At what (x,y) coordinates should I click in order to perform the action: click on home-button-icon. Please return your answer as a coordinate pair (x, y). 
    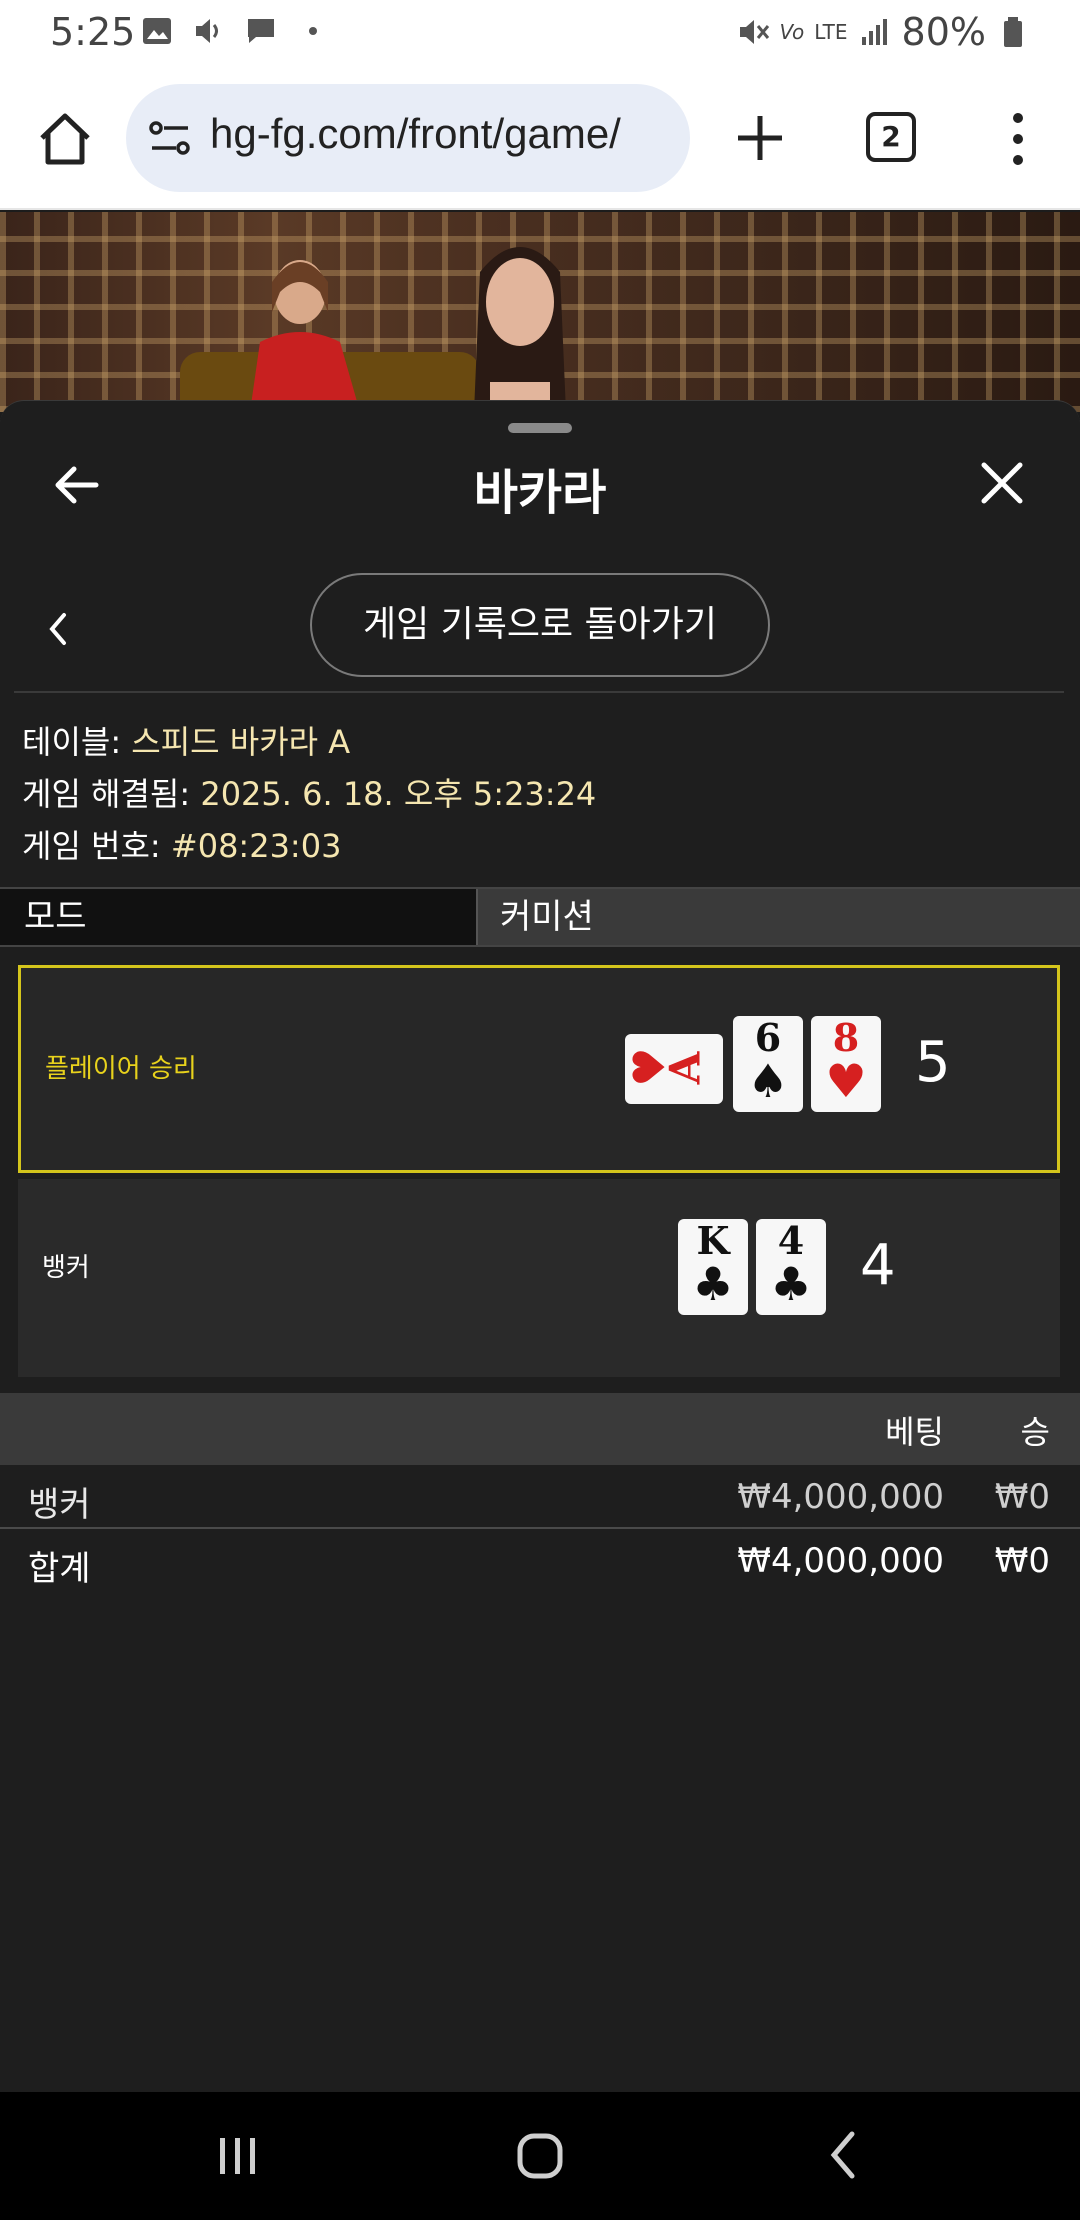
    Looking at the image, I should click on (540, 2156).